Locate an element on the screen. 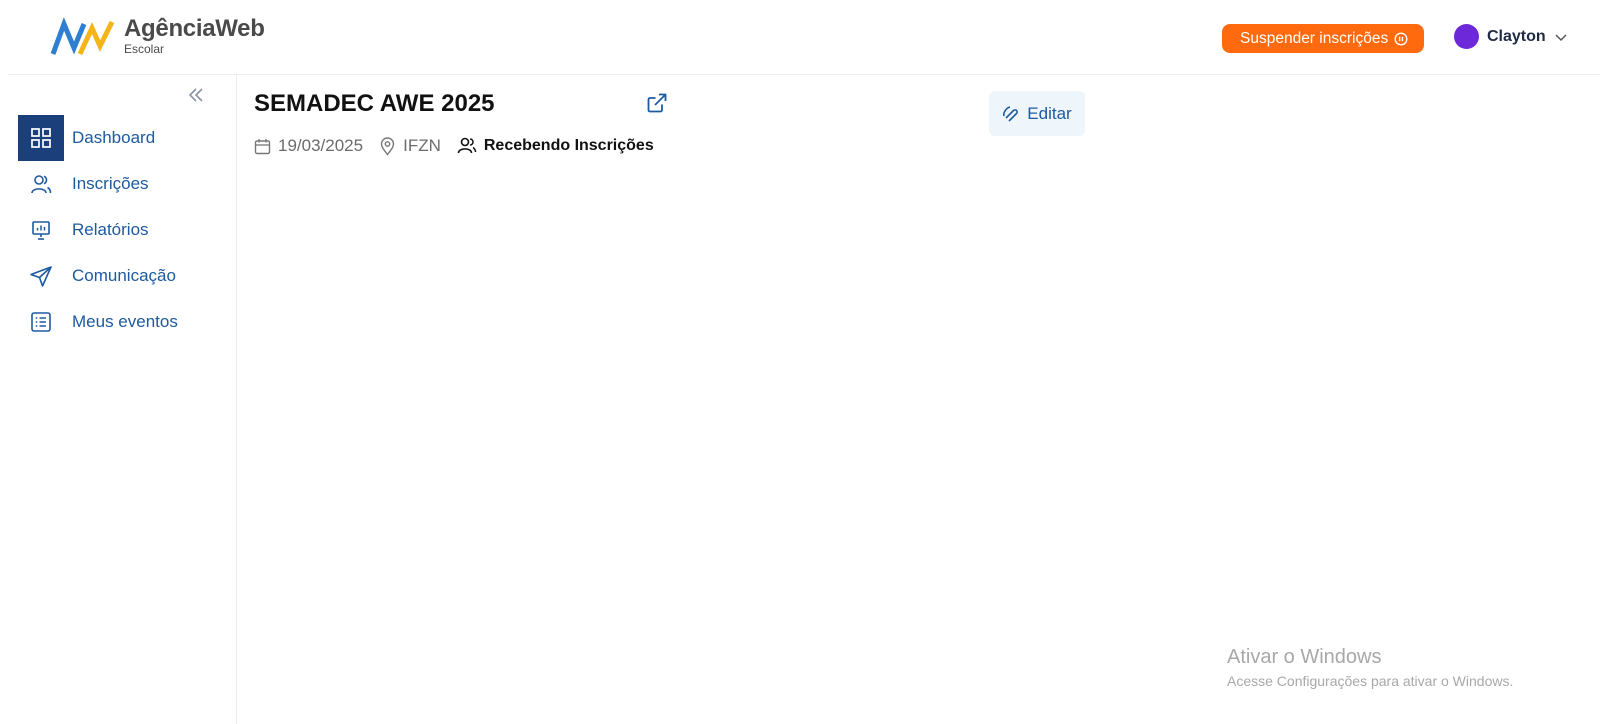 Image resolution: width=1600 pixels, height=724 pixels. sidebar-item-comunicacao: Comunicação is located at coordinates (127, 276).